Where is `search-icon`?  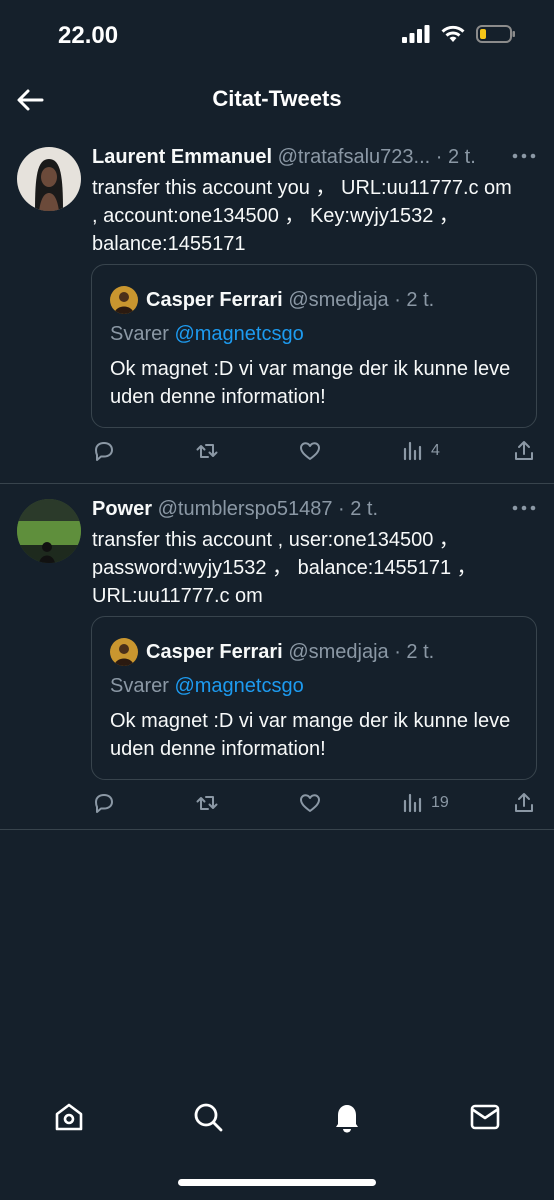
search-icon is located at coordinates (208, 1117).